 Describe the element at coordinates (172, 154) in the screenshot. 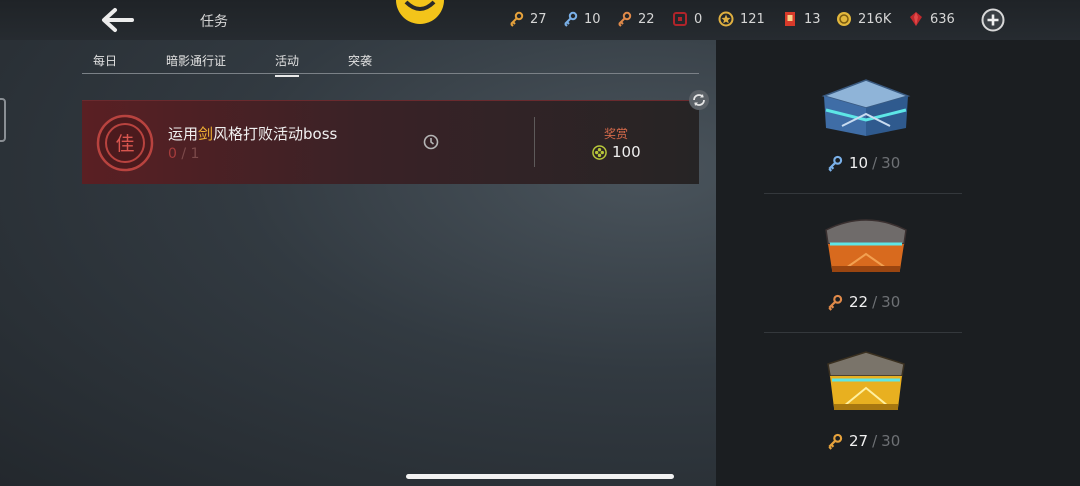

I see `progress-current: 0` at that location.